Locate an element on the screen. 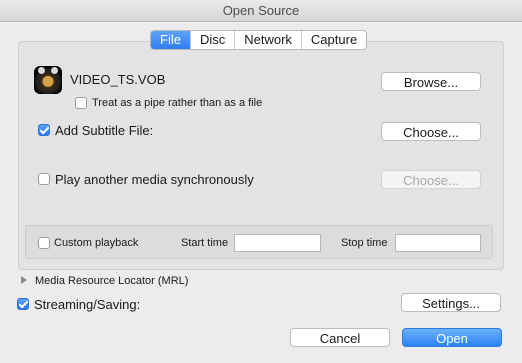 The image size is (522, 363). tab-disc: Disc is located at coordinates (211, 40).